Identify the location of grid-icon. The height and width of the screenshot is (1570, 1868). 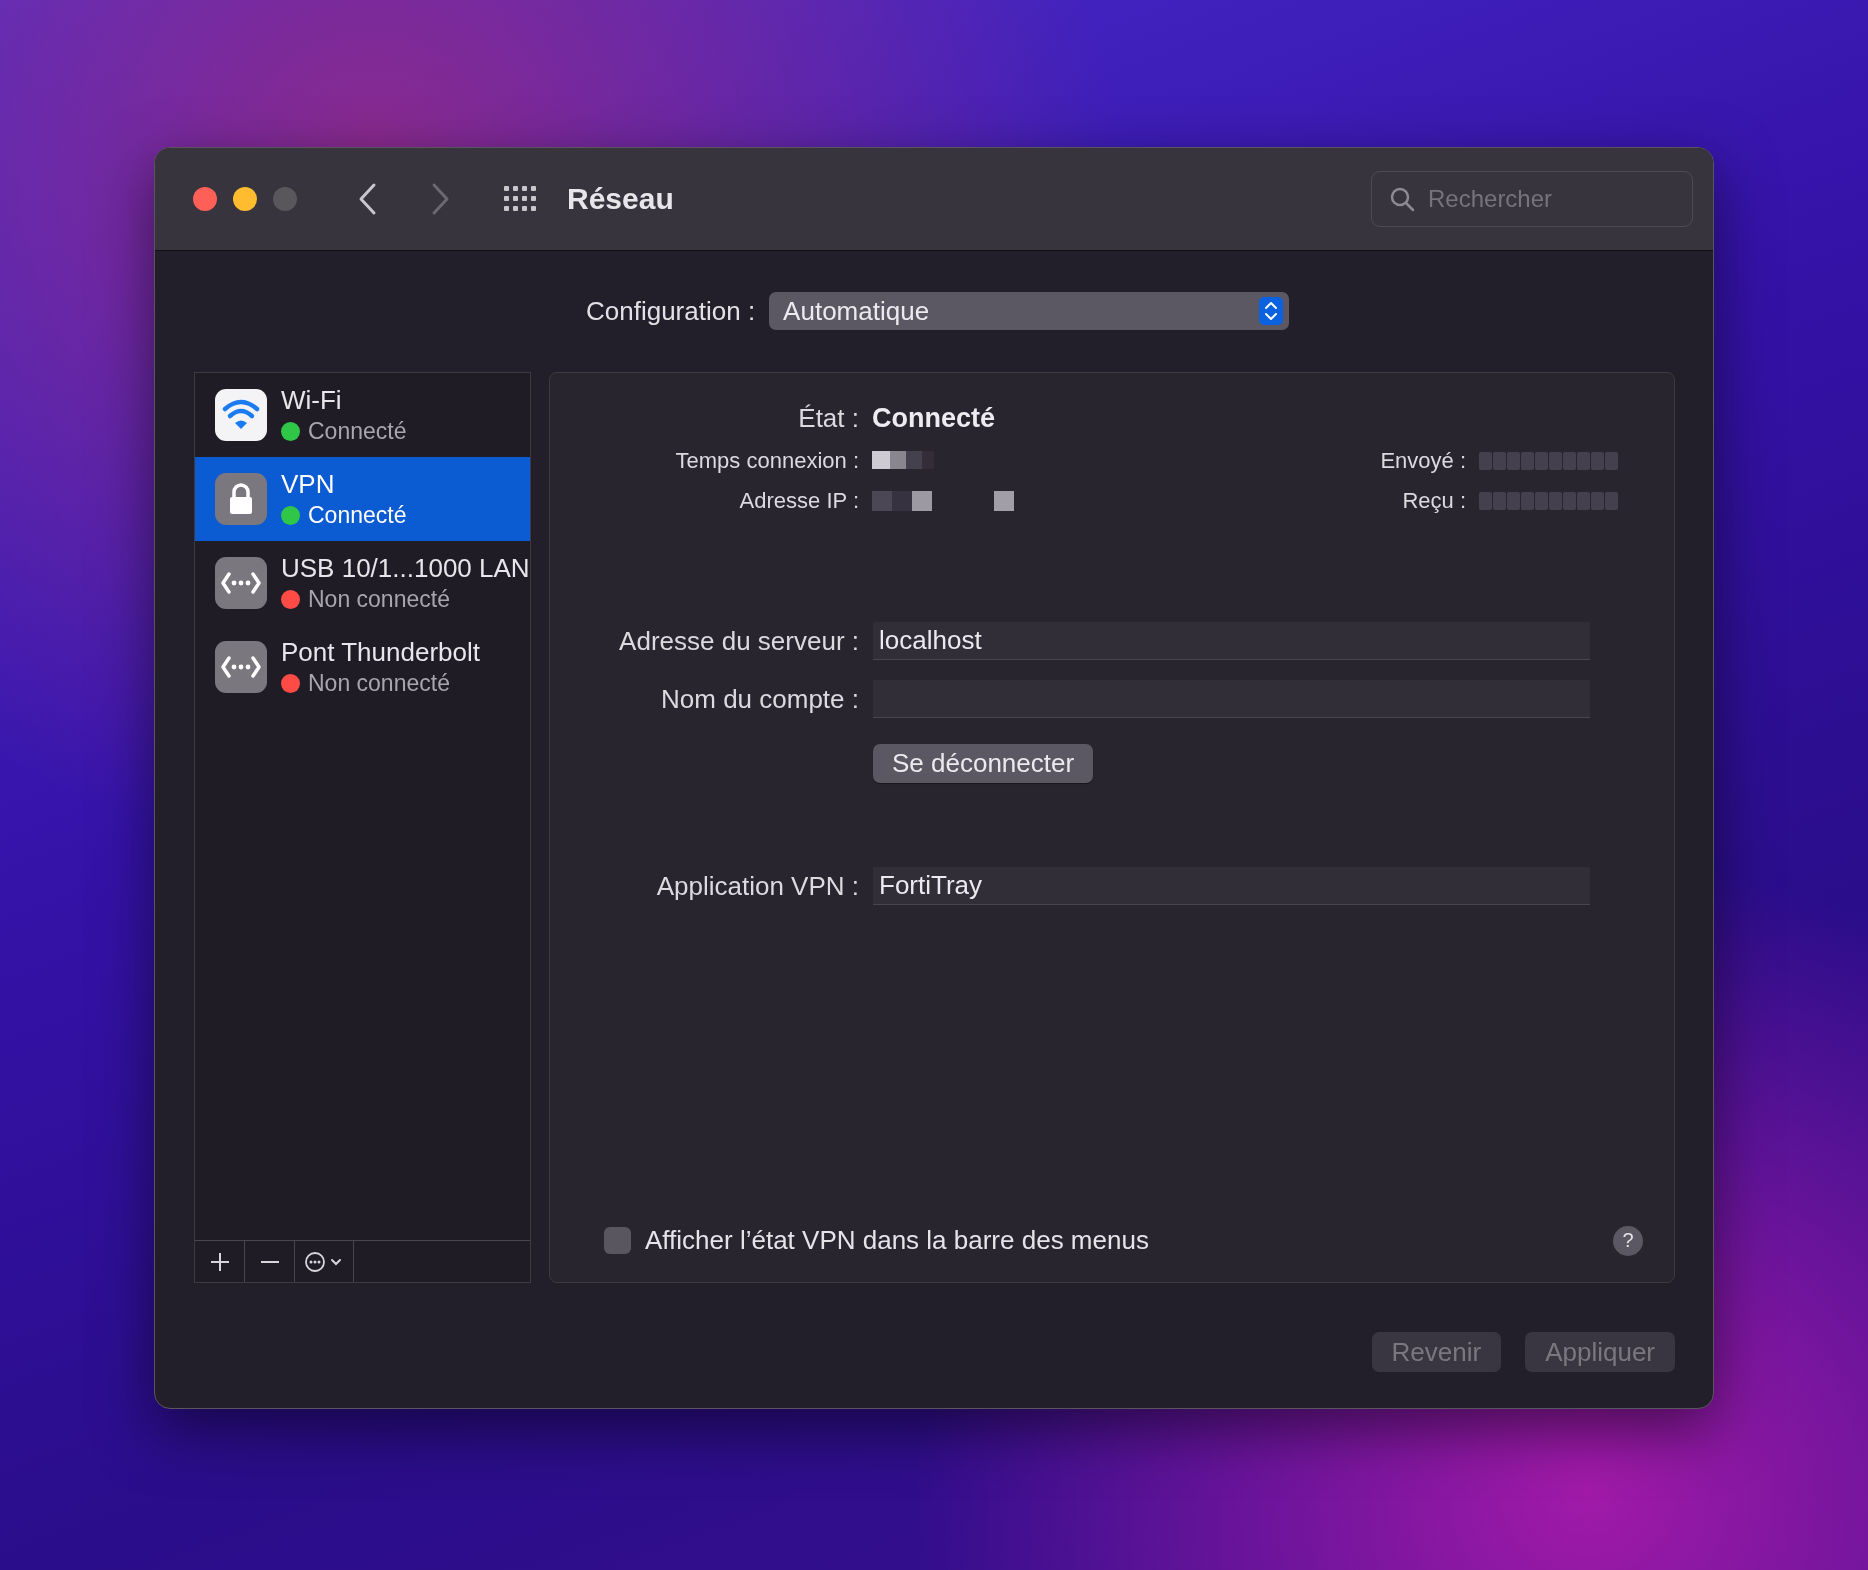
(521, 199).